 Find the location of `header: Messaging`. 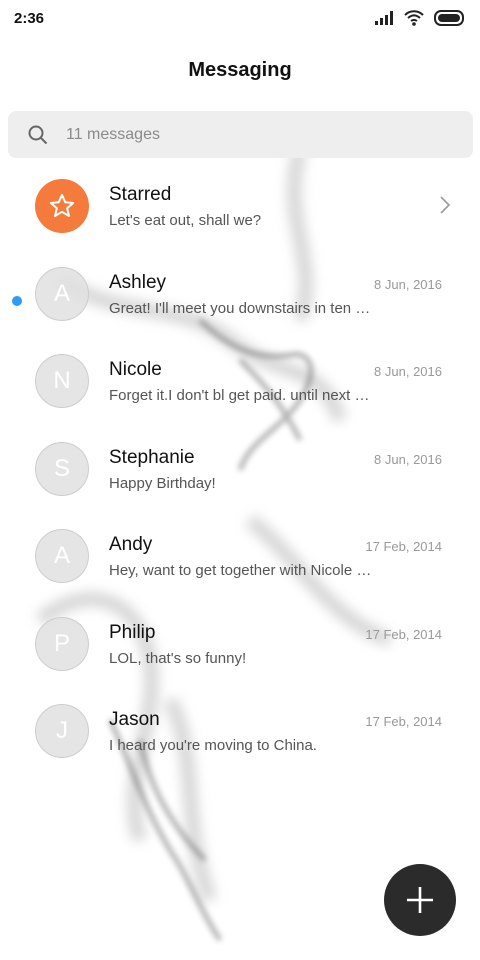

header: Messaging is located at coordinates (240, 70).